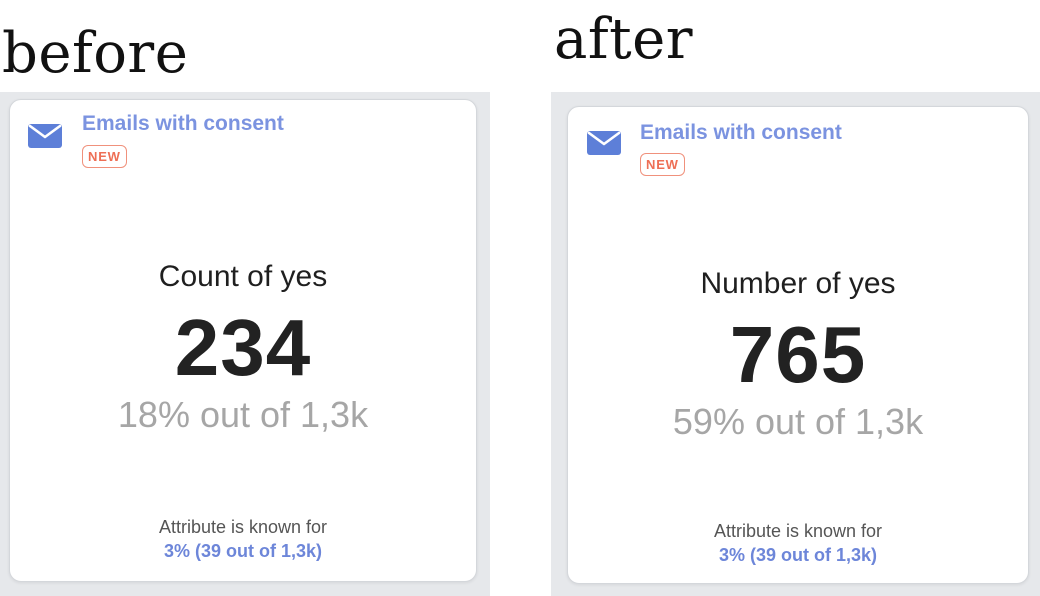  Describe the element at coordinates (243, 414) in the screenshot. I see `metric-share: 18% out of 1,3k` at that location.